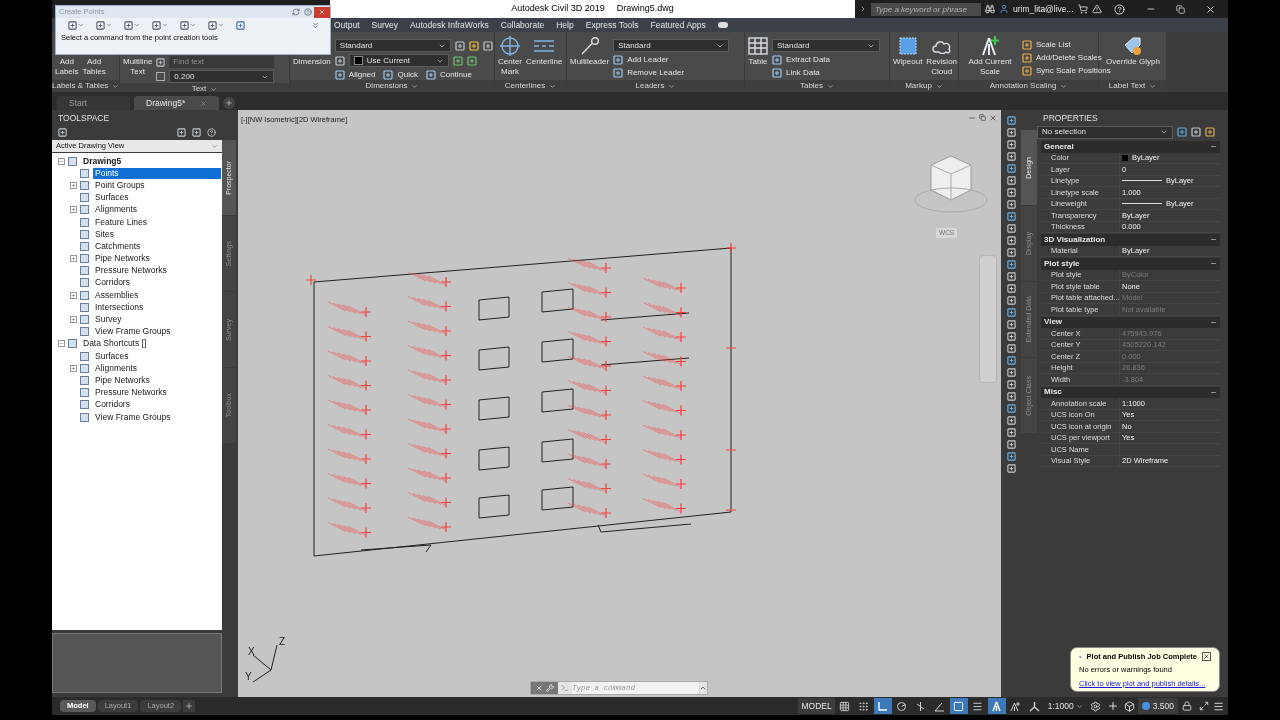 The width and height of the screenshot is (1280, 720). What do you see at coordinates (176, 103) in the screenshot?
I see `document-tab: Drawing5*` at bounding box center [176, 103].